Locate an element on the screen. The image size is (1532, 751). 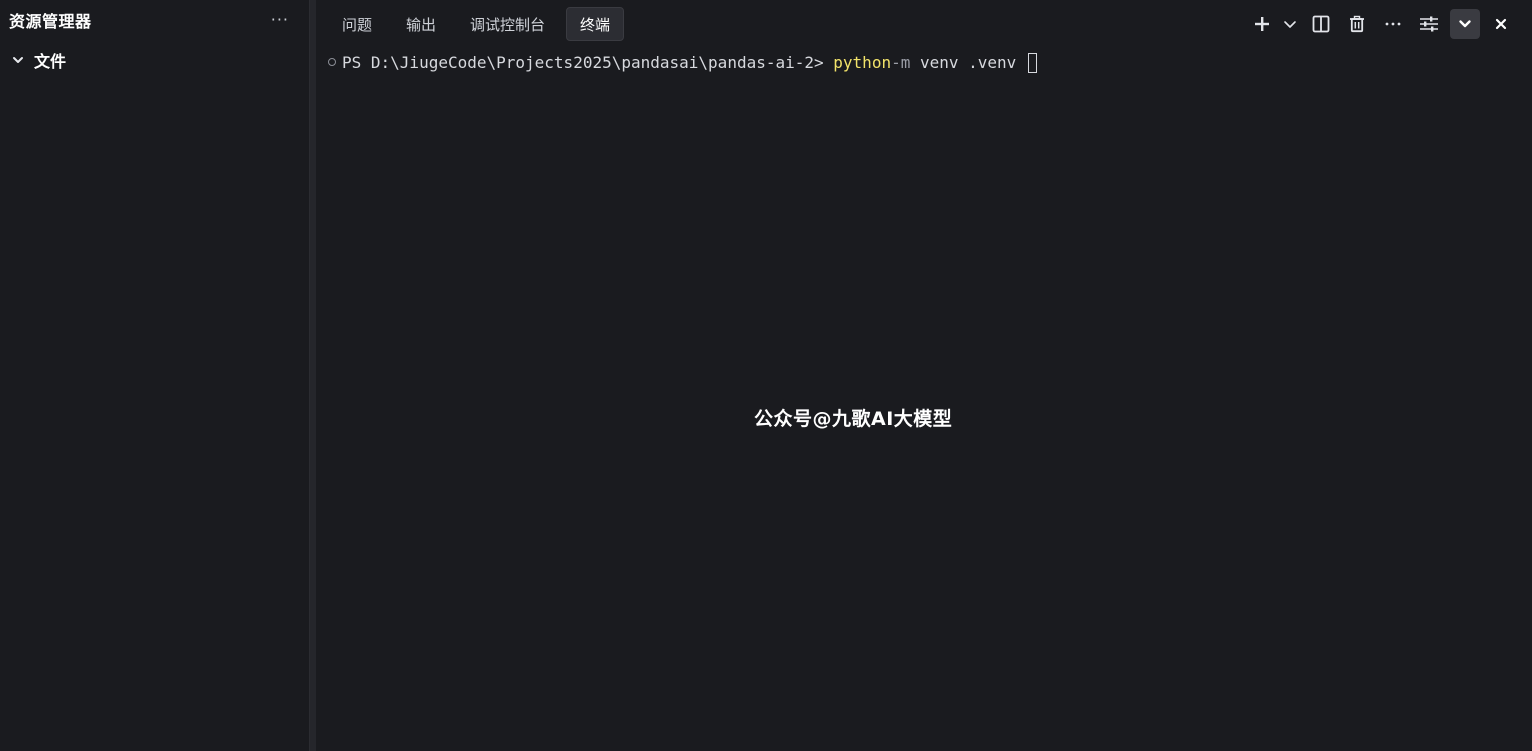
more-actions-button is located at coordinates (1393, 24).